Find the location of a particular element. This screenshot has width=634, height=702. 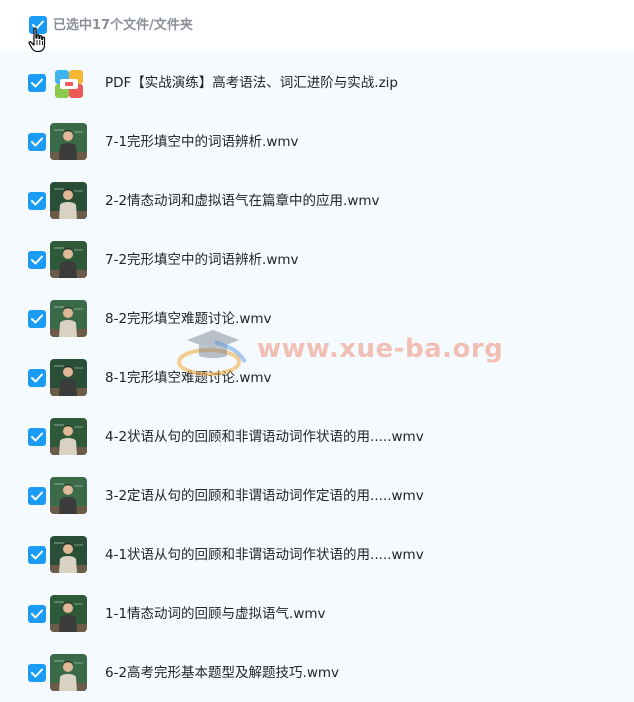

file-name: 2-2情态动词和虚拟语气在篇章中的应用.wmv is located at coordinates (242, 201).